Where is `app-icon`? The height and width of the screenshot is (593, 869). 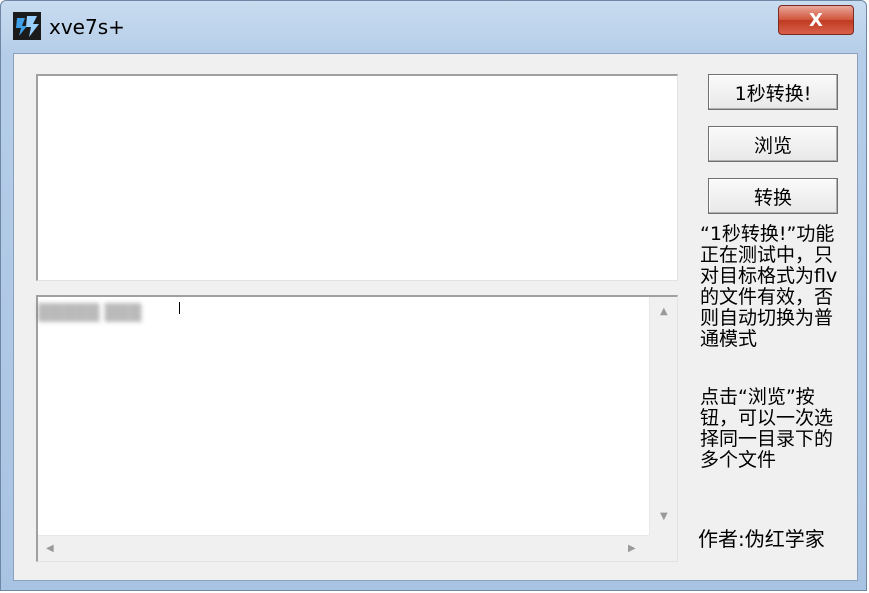
app-icon is located at coordinates (27, 26).